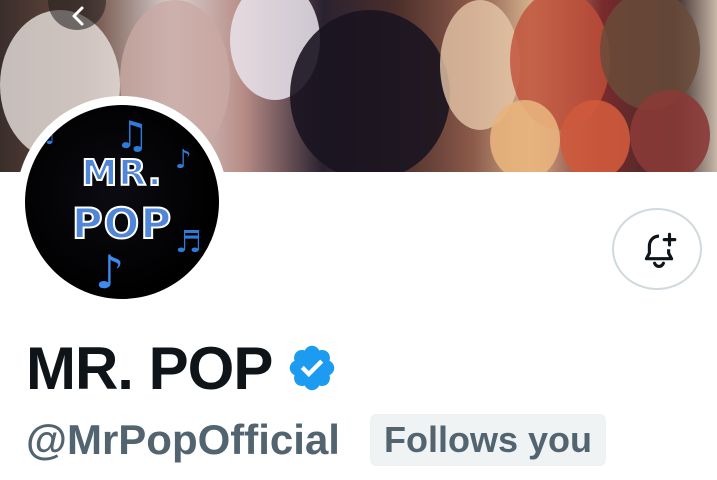  Describe the element at coordinates (660, 250) in the screenshot. I see `bell-plus-icon` at that location.